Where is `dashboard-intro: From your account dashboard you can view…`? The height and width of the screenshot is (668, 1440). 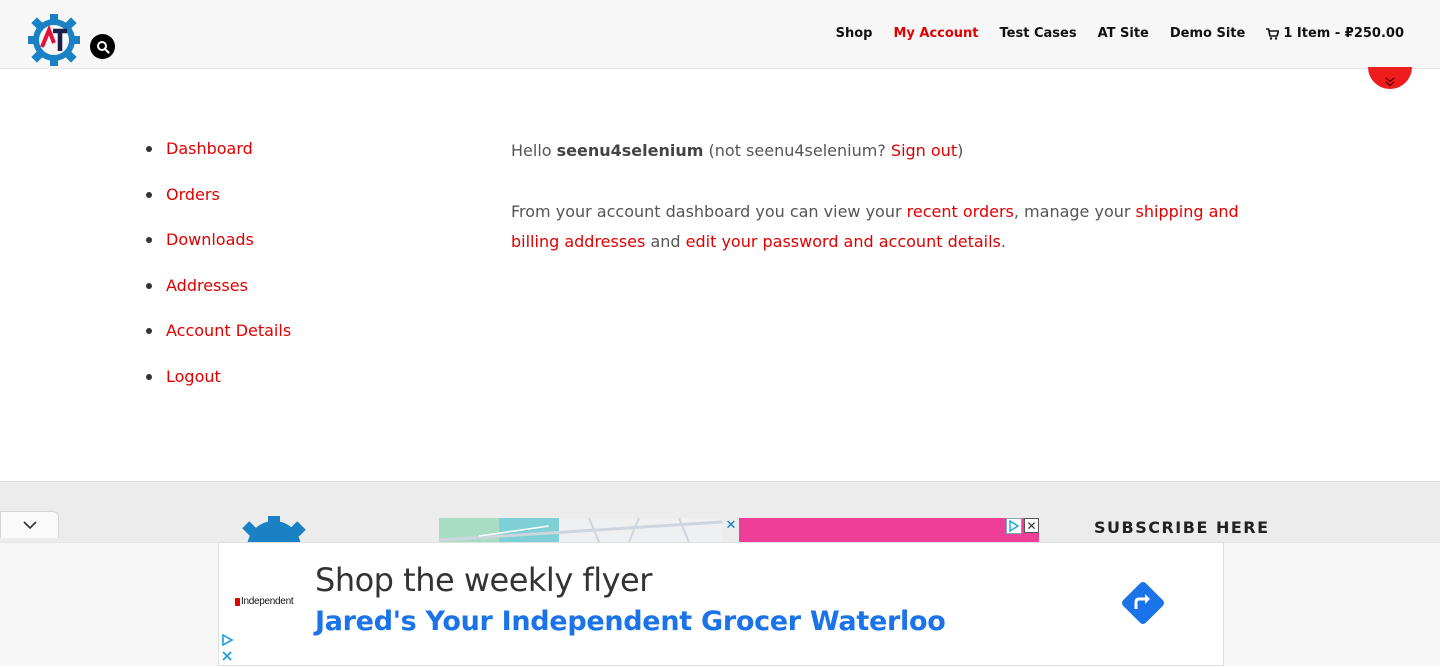 dashboard-intro: From your account dashboard you can view… is located at coordinates (891, 227).